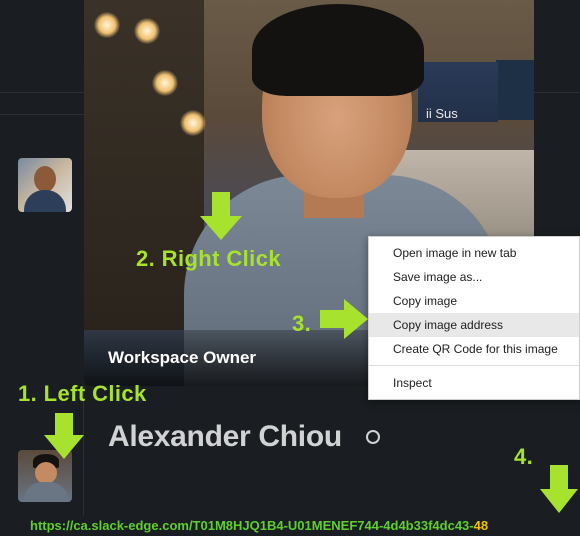 The height and width of the screenshot is (536, 580). I want to click on arrow-right-icon, so click(344, 319).